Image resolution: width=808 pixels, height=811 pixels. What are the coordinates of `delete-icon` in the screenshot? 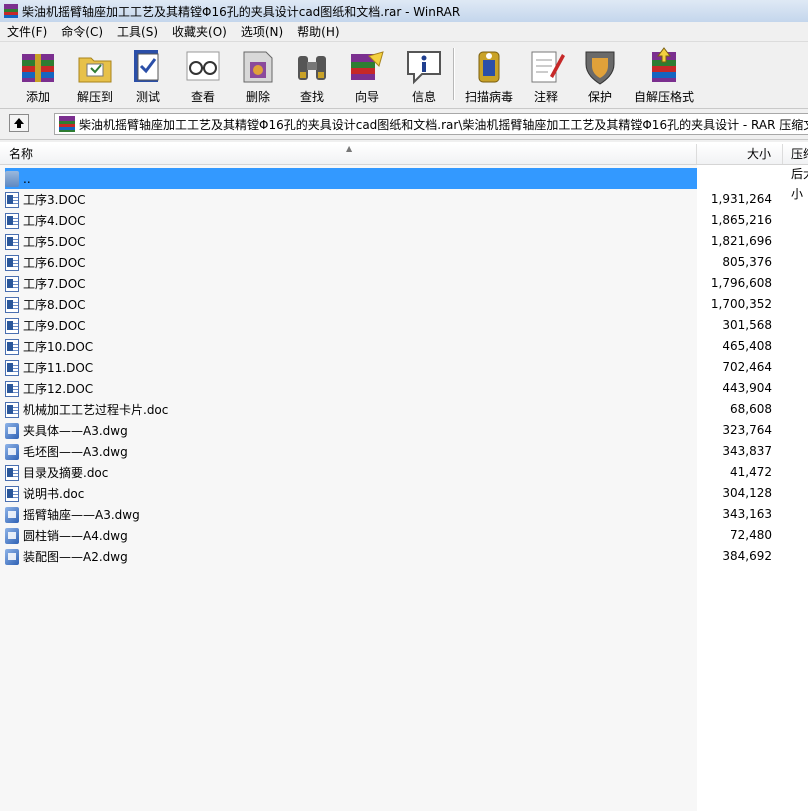 It's located at (258, 66).